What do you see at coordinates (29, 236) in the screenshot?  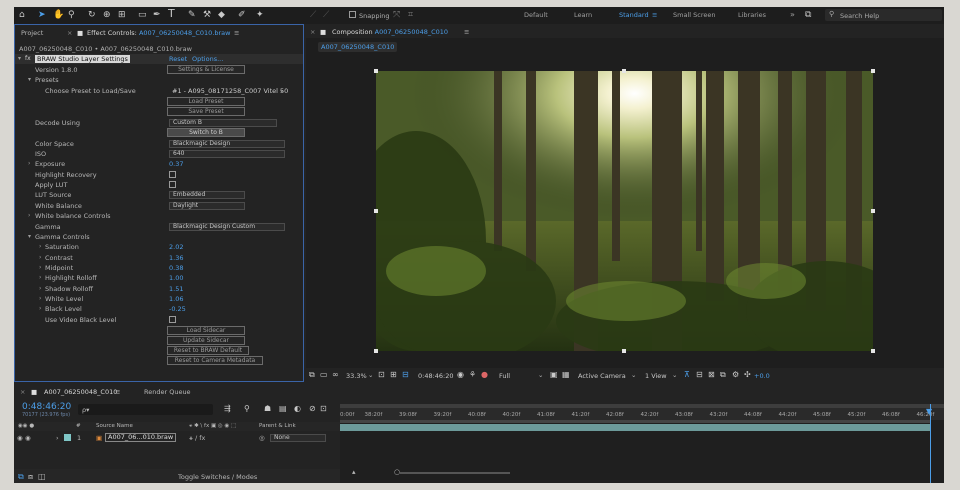 I see `gamma-controls-collapse-icon: ▾` at bounding box center [29, 236].